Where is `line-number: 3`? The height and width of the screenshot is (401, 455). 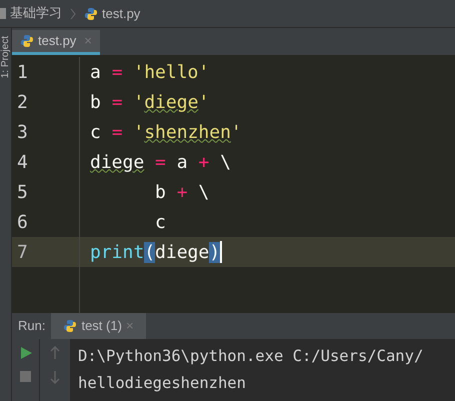
line-number: 3 is located at coordinates (22, 132).